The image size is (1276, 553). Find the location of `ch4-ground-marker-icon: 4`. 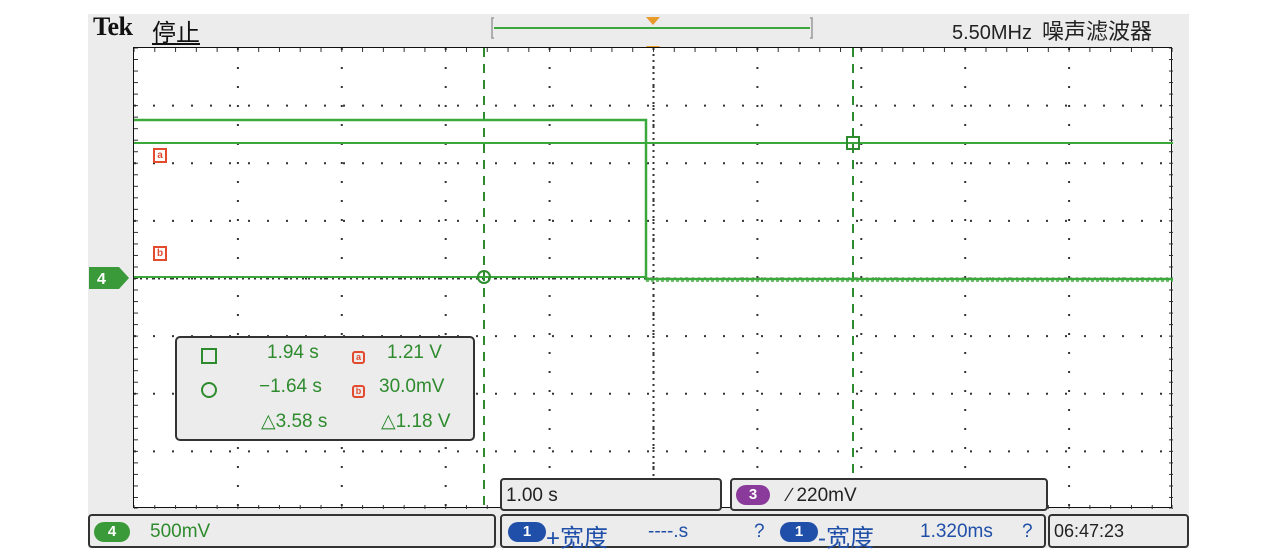

ch4-ground-marker-icon: 4 is located at coordinates (109, 278).